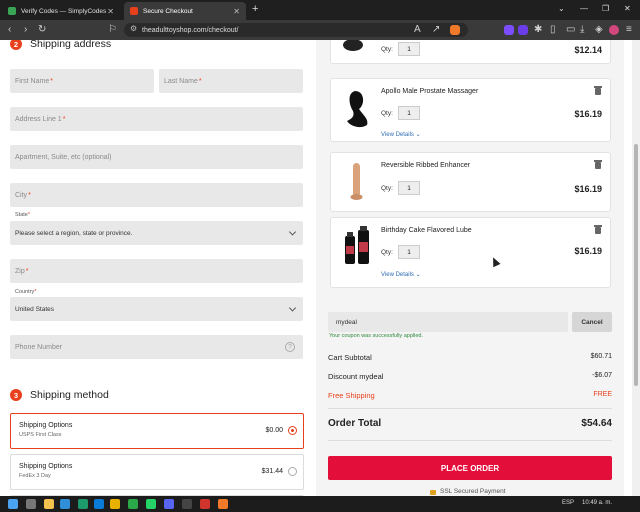  Describe the element at coordinates (599, 30) in the screenshot. I see `vpn-icon: ◈` at that location.